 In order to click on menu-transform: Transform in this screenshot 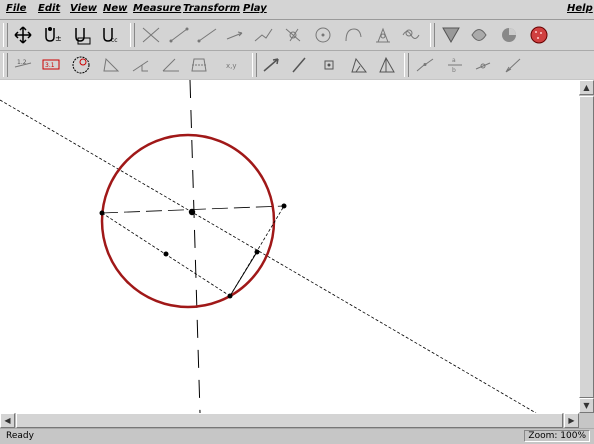, I will do `click(211, 8)`.